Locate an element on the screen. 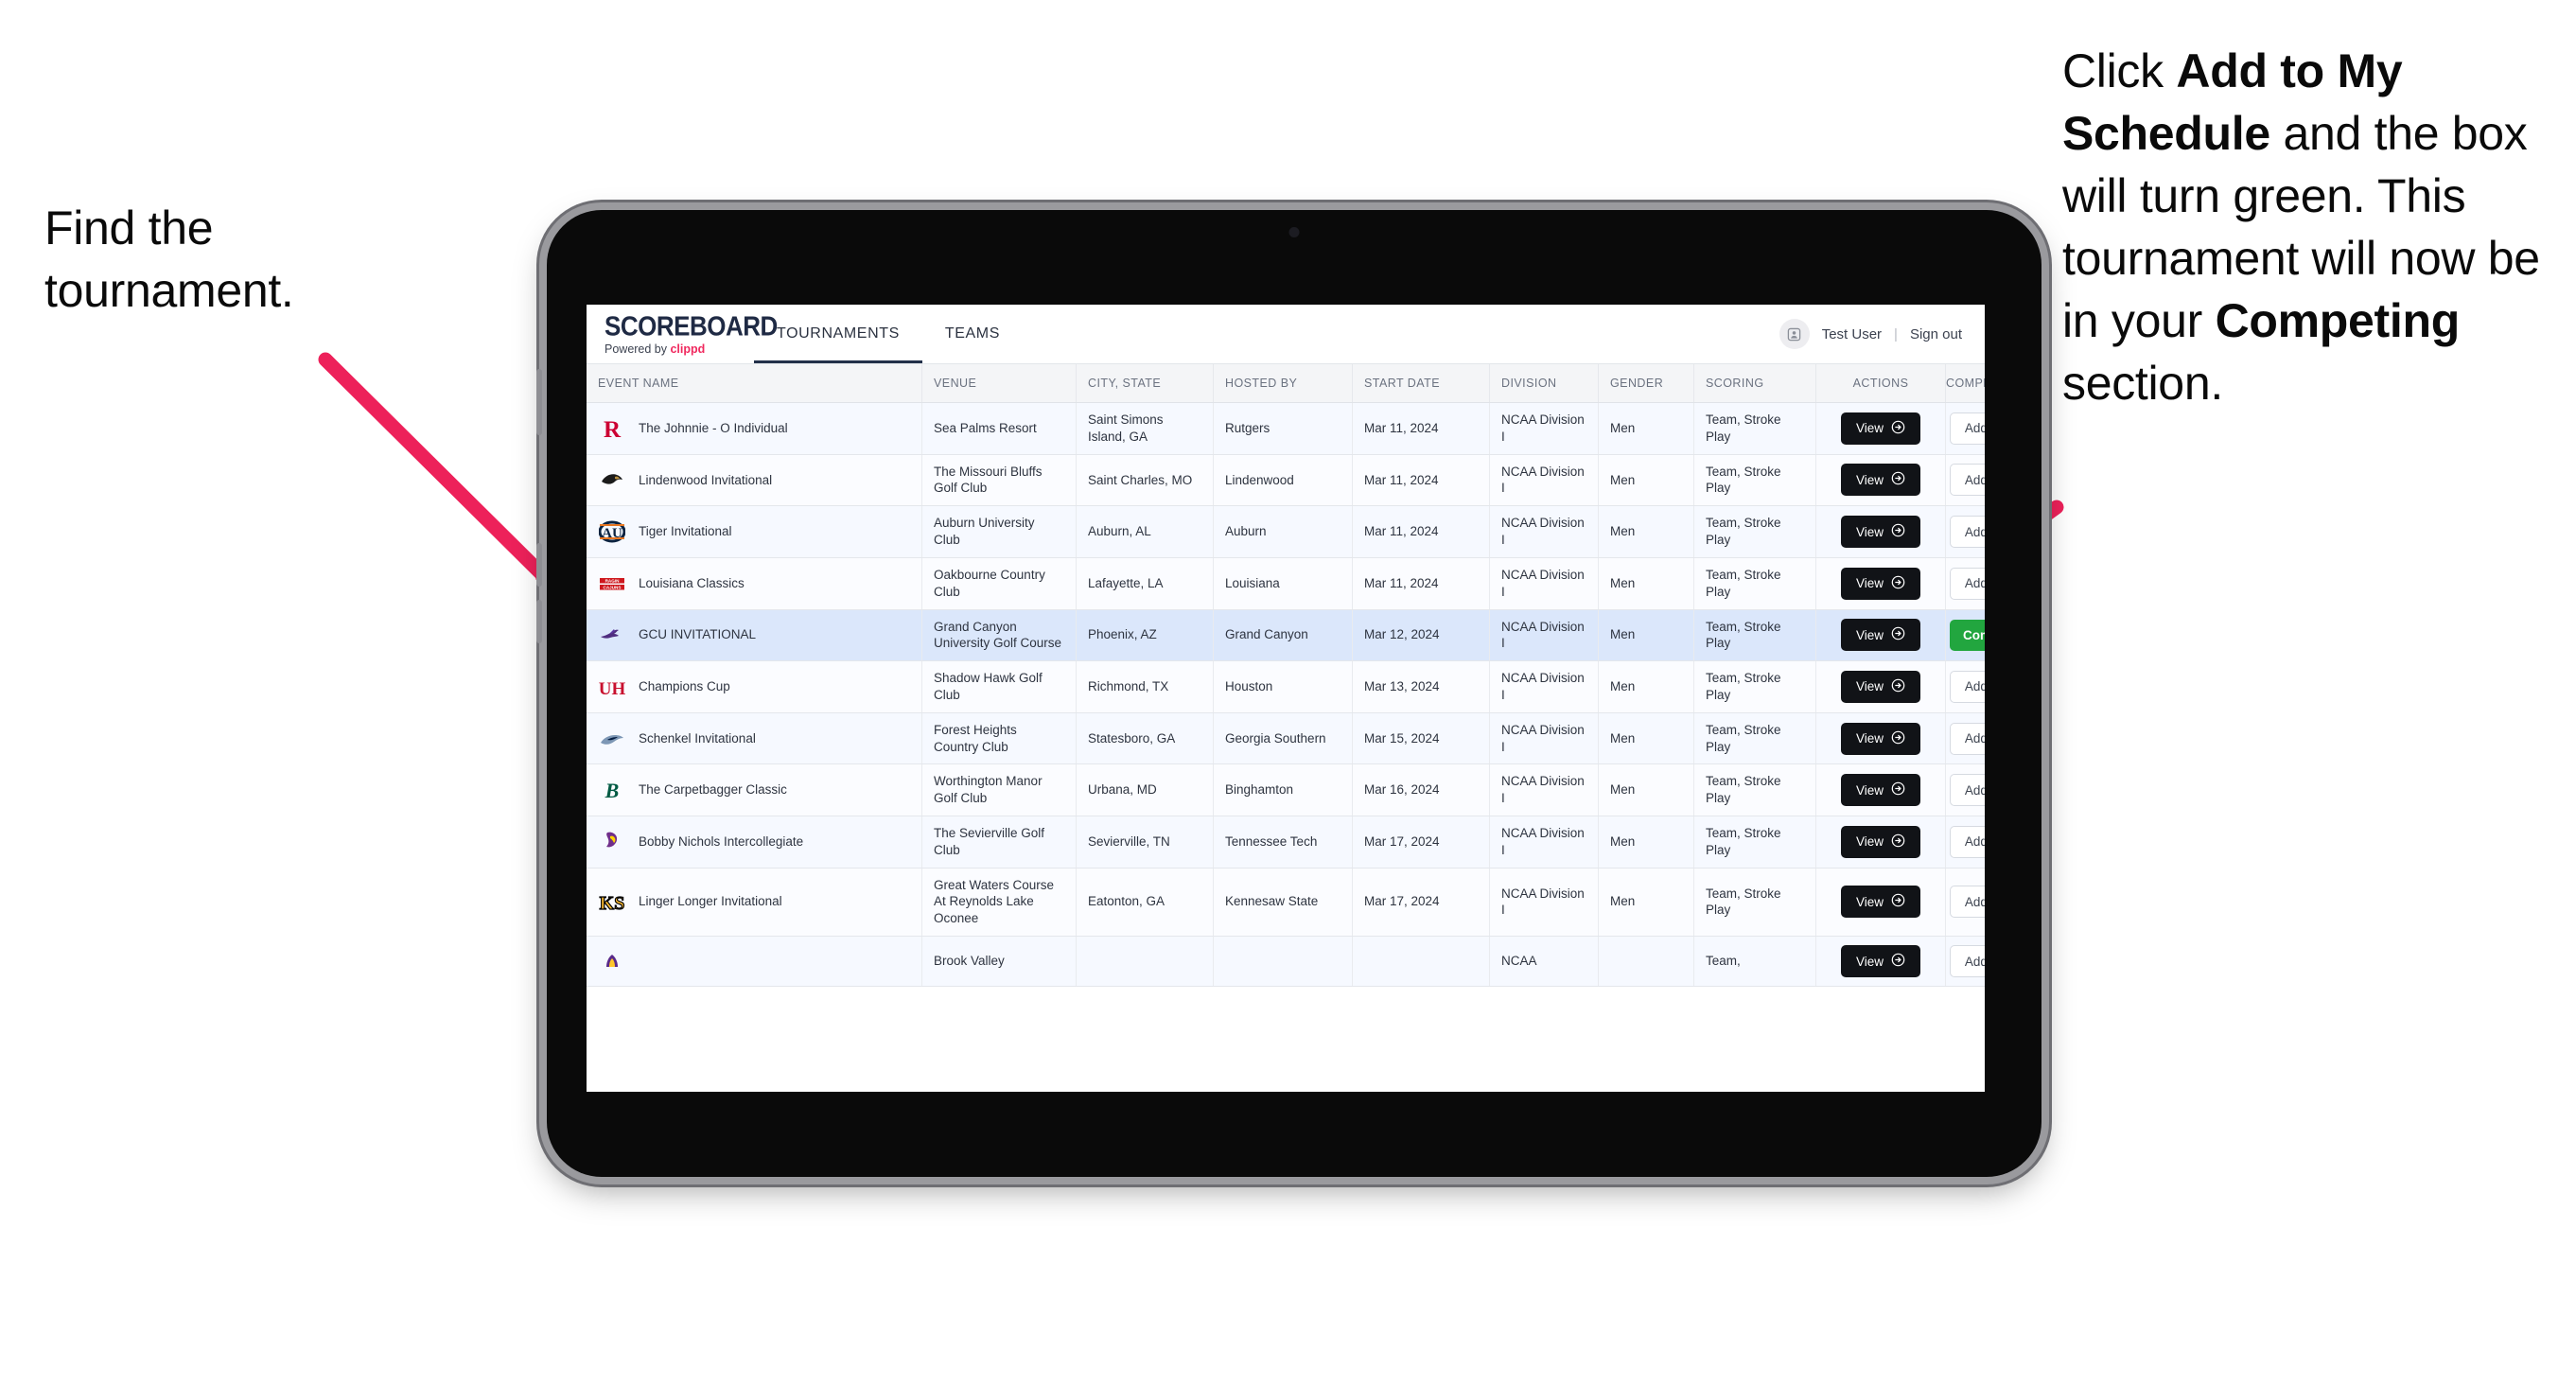 The width and height of the screenshot is (2576, 1386). column-header-hosted-by: HOSTED BY is located at coordinates (1283, 383).